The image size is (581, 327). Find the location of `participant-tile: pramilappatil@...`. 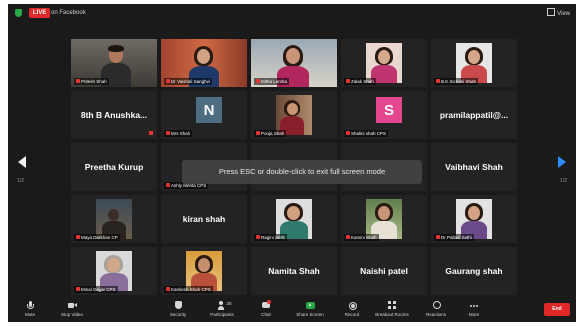

participant-tile: pramilappatil@... is located at coordinates (474, 115).